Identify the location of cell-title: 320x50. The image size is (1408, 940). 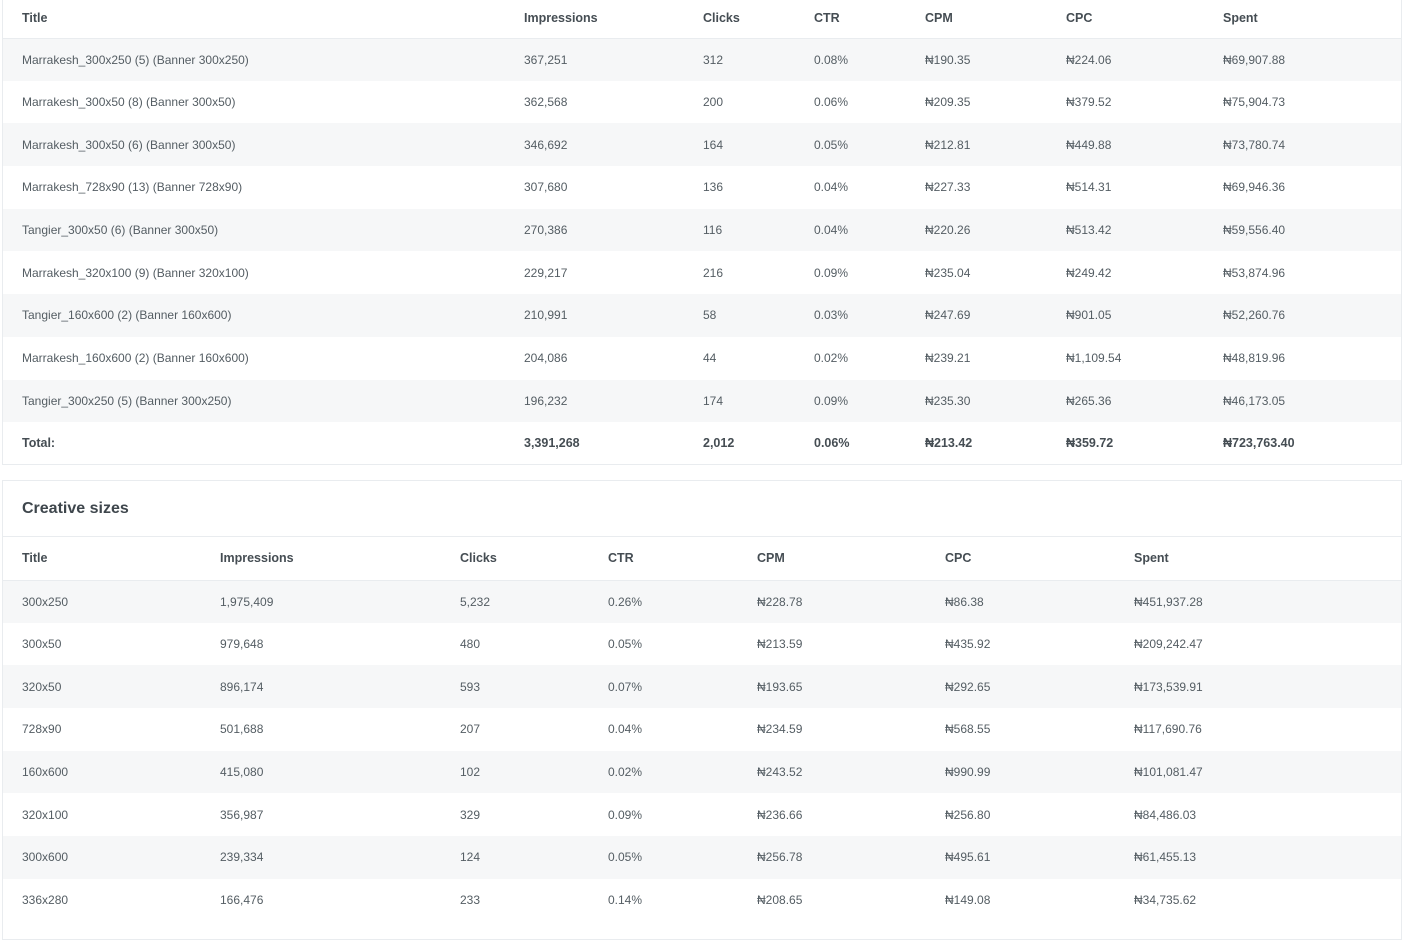
(42, 686).